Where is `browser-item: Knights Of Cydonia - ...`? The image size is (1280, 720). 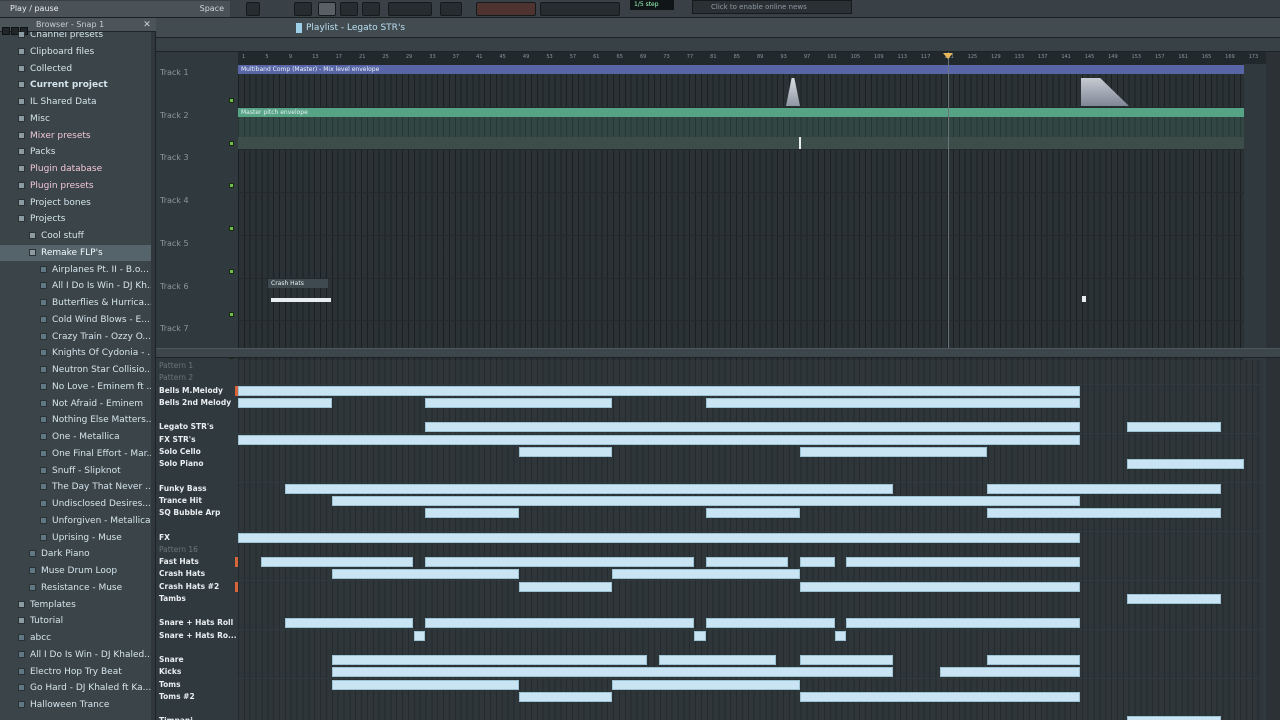
browser-item: Knights Of Cydonia - ... is located at coordinates (76, 353).